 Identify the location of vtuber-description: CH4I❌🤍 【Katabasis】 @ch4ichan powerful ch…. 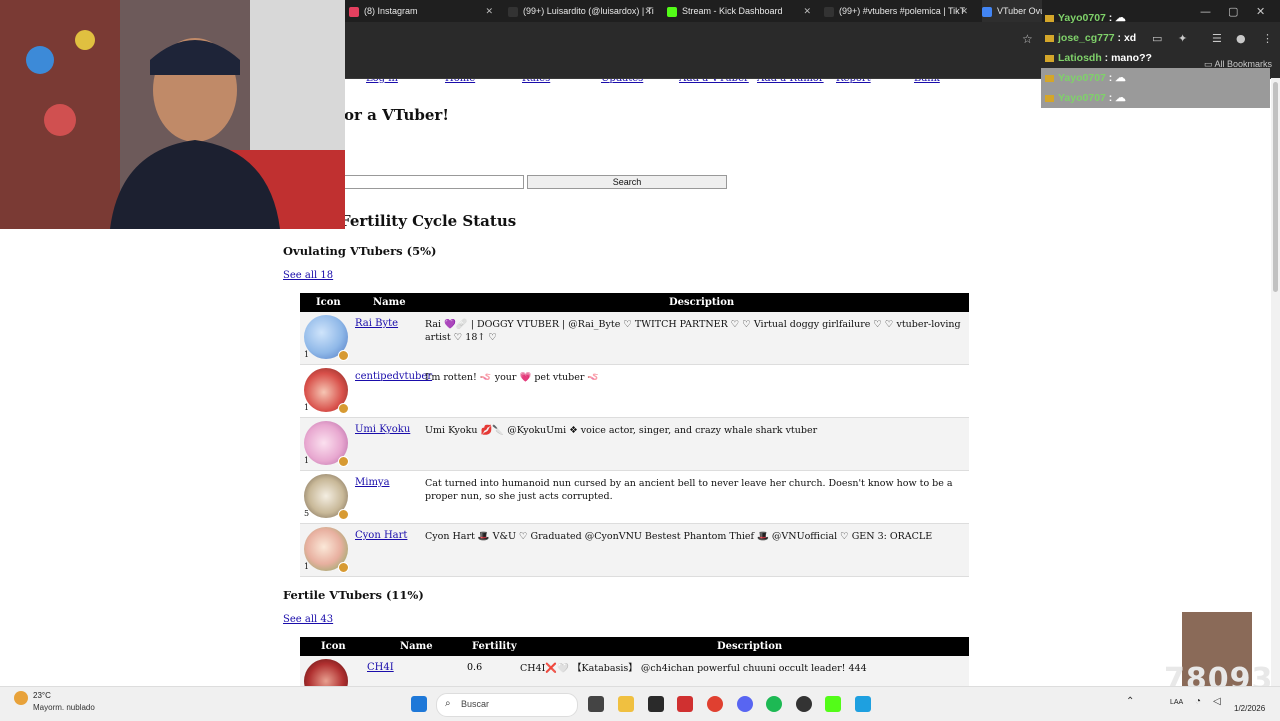
(693, 668).